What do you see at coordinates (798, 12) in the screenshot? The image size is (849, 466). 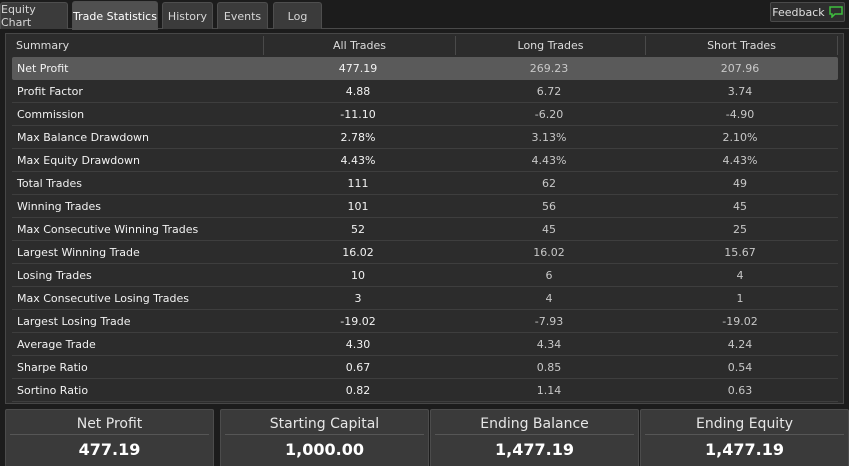 I see `feedback-label: Feedback` at bounding box center [798, 12].